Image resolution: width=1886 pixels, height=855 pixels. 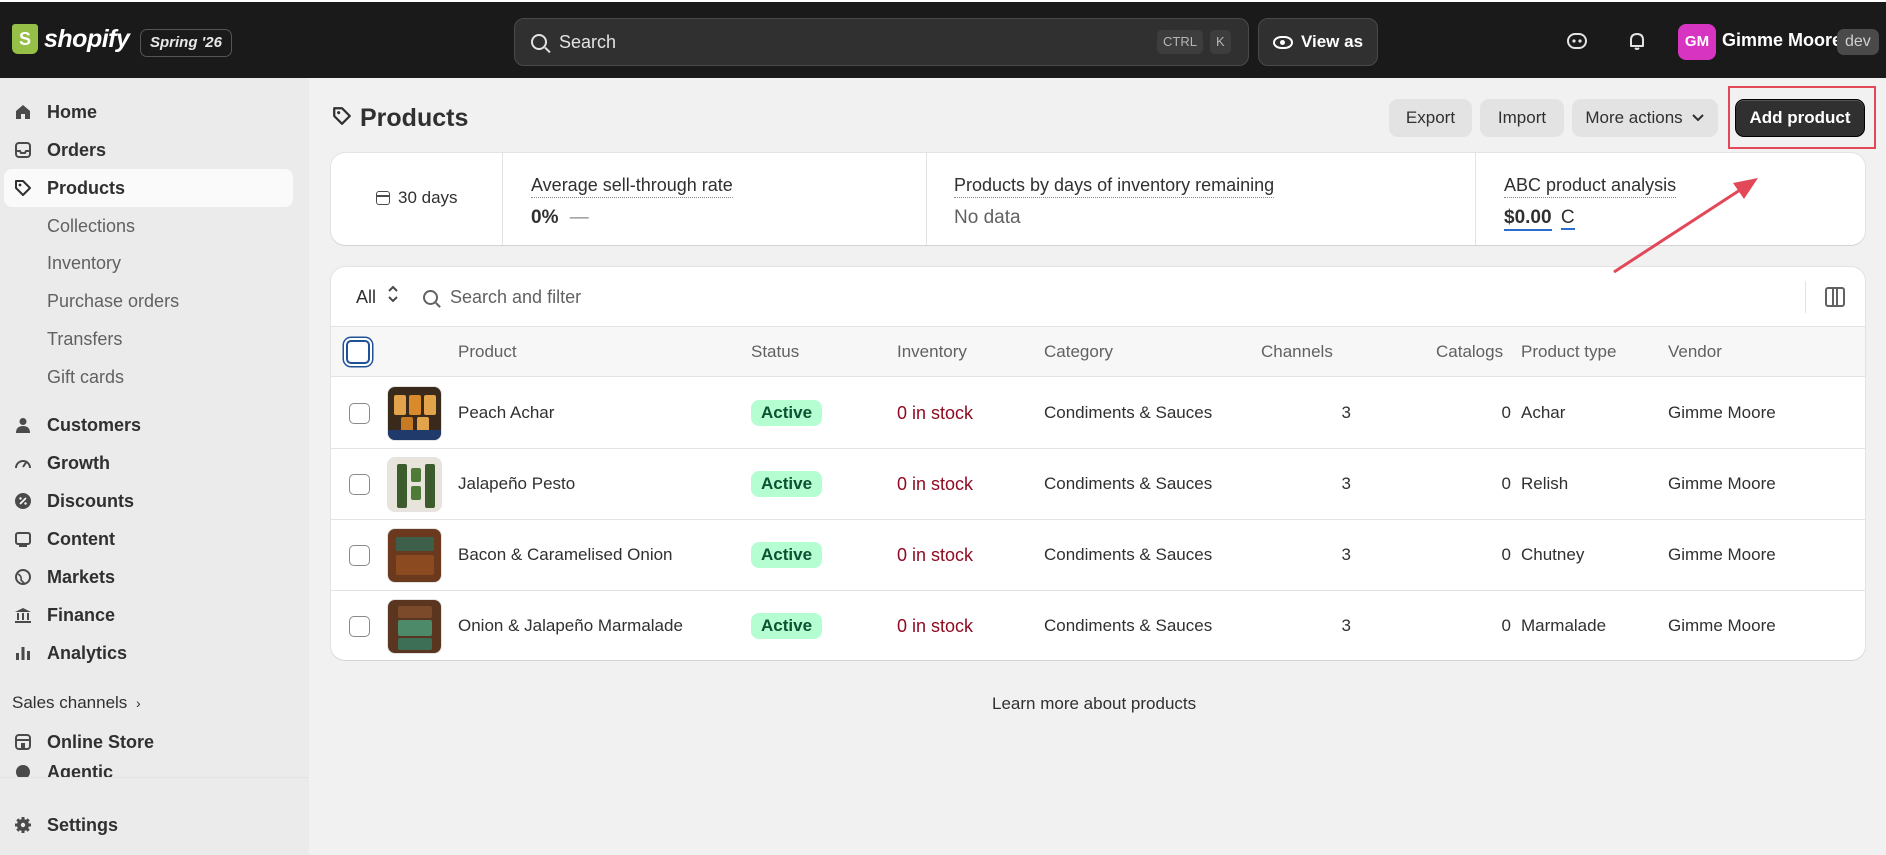 What do you see at coordinates (393, 294) in the screenshot?
I see `select-arrows-icon` at bounding box center [393, 294].